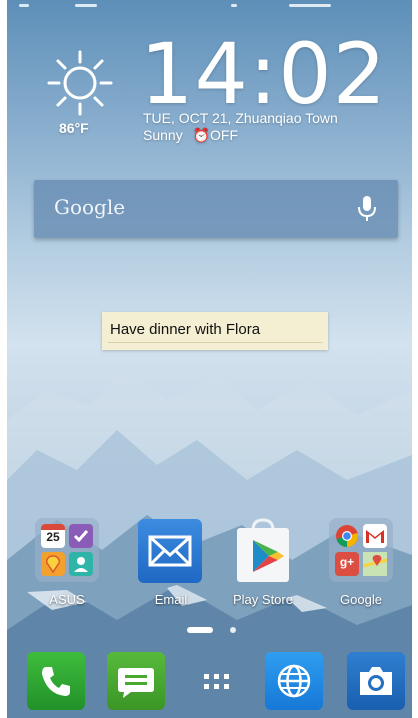 The width and height of the screenshot is (418, 718). I want to click on app-label: Google, so click(361, 599).